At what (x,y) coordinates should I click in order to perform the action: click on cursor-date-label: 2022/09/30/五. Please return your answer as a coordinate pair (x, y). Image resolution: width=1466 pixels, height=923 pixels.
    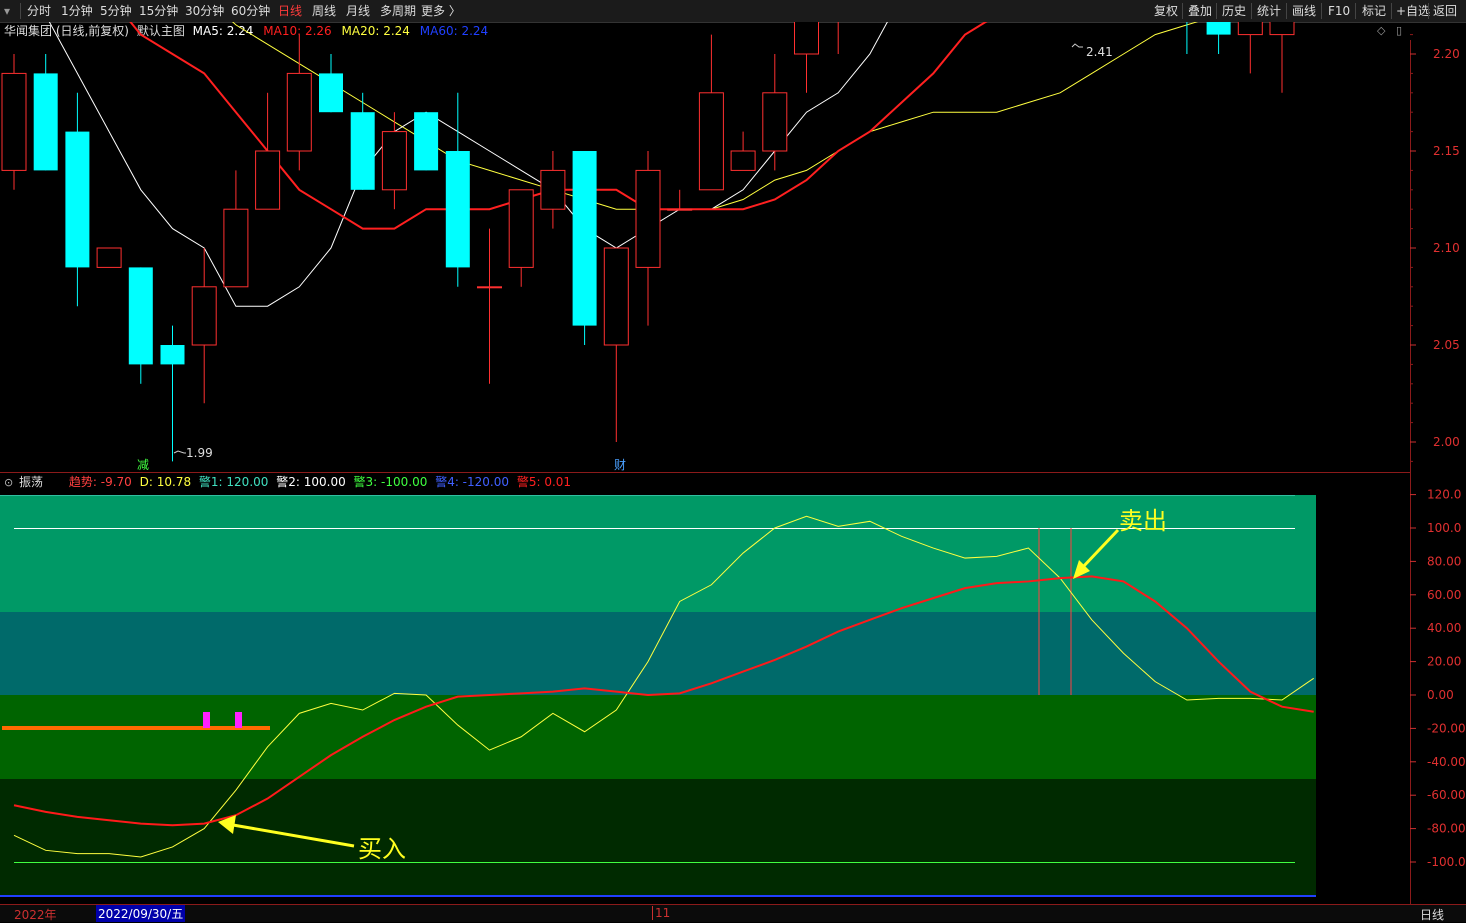
    Looking at the image, I should click on (141, 913).